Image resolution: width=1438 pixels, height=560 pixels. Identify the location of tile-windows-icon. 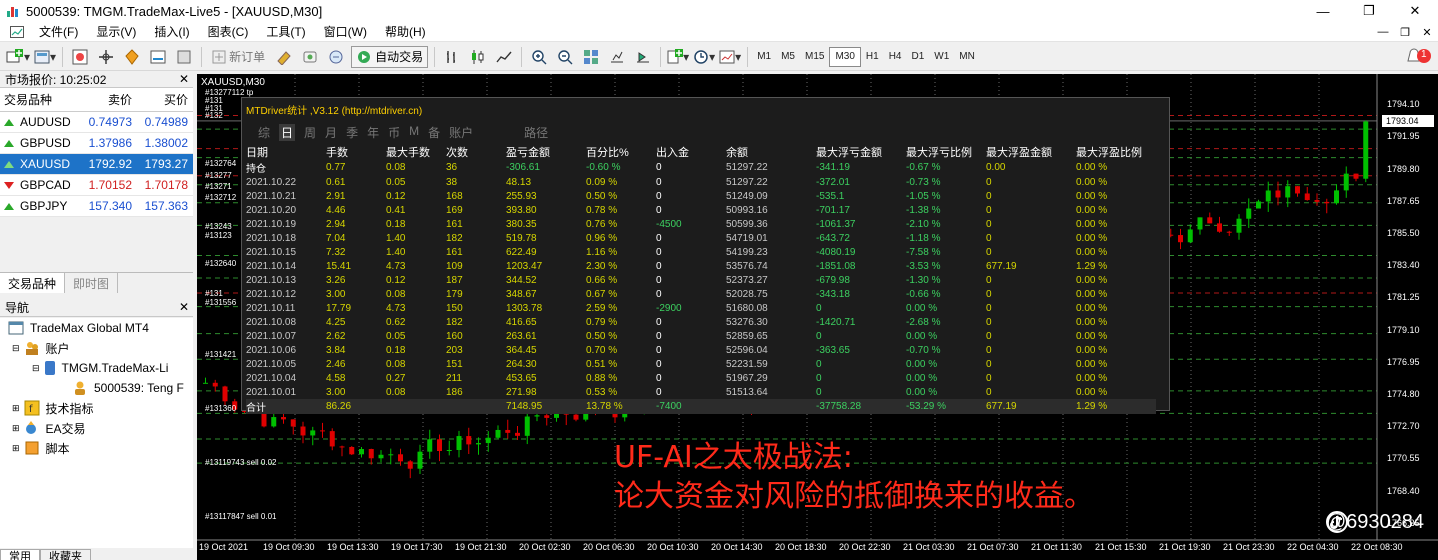
(591, 57).